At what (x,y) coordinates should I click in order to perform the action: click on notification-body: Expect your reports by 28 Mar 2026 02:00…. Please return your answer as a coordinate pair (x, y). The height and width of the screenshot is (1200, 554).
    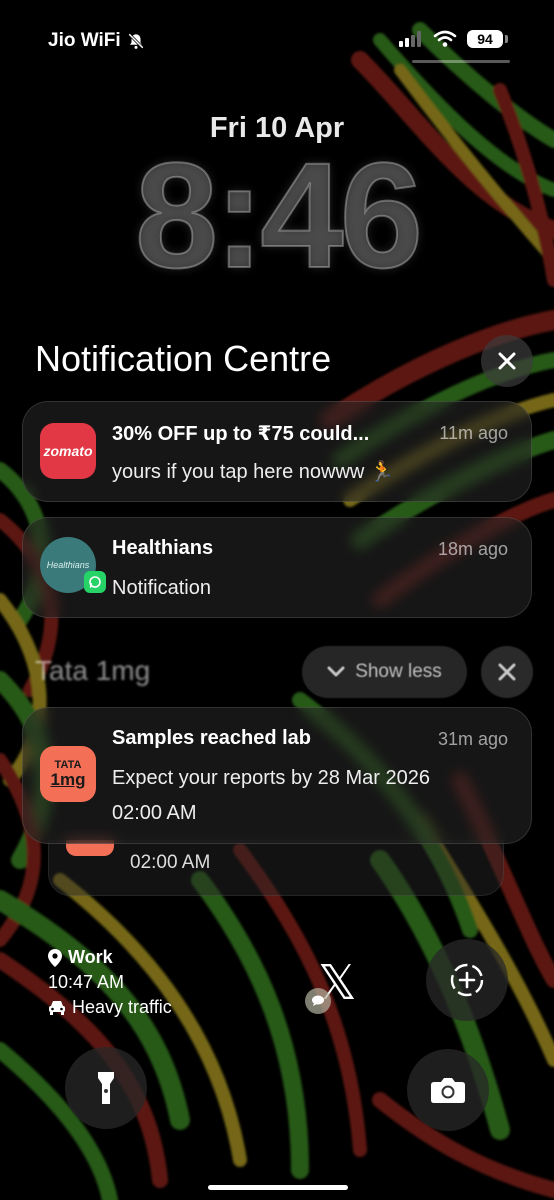
    Looking at the image, I should click on (271, 796).